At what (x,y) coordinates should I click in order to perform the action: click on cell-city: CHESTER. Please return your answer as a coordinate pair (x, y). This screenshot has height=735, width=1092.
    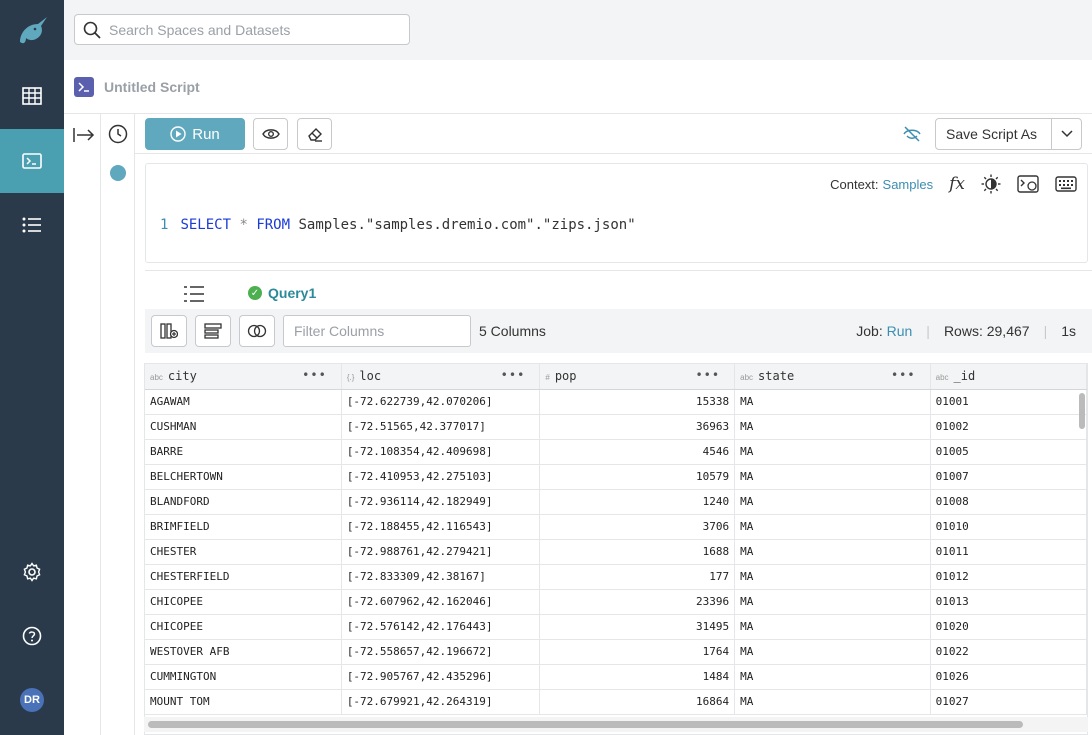
    Looking at the image, I should click on (243, 552).